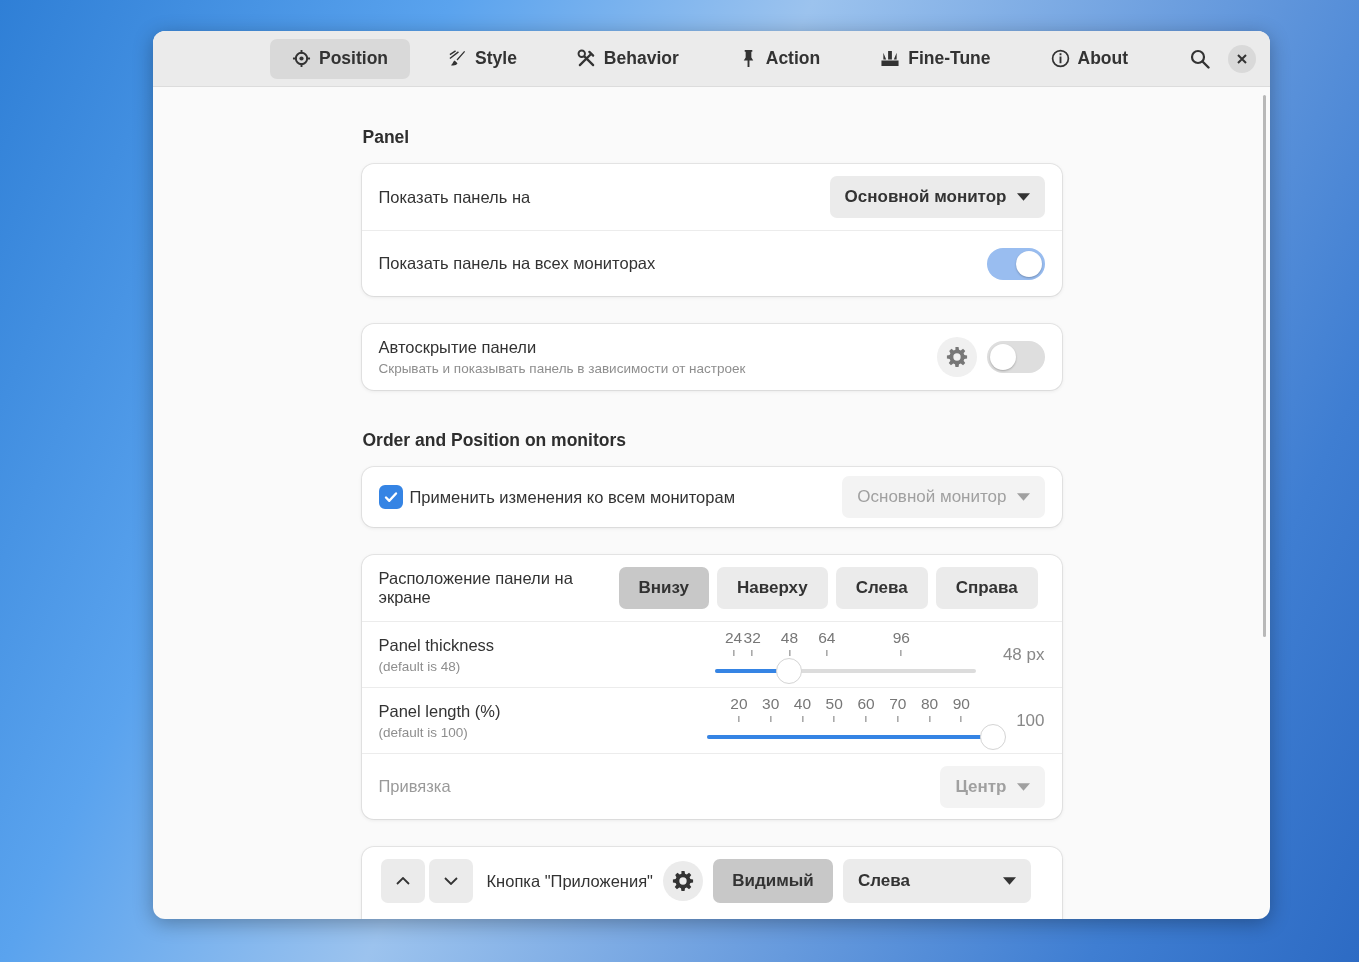 The height and width of the screenshot is (962, 1359). I want to click on row-subtitle: (default is 100), so click(423, 732).